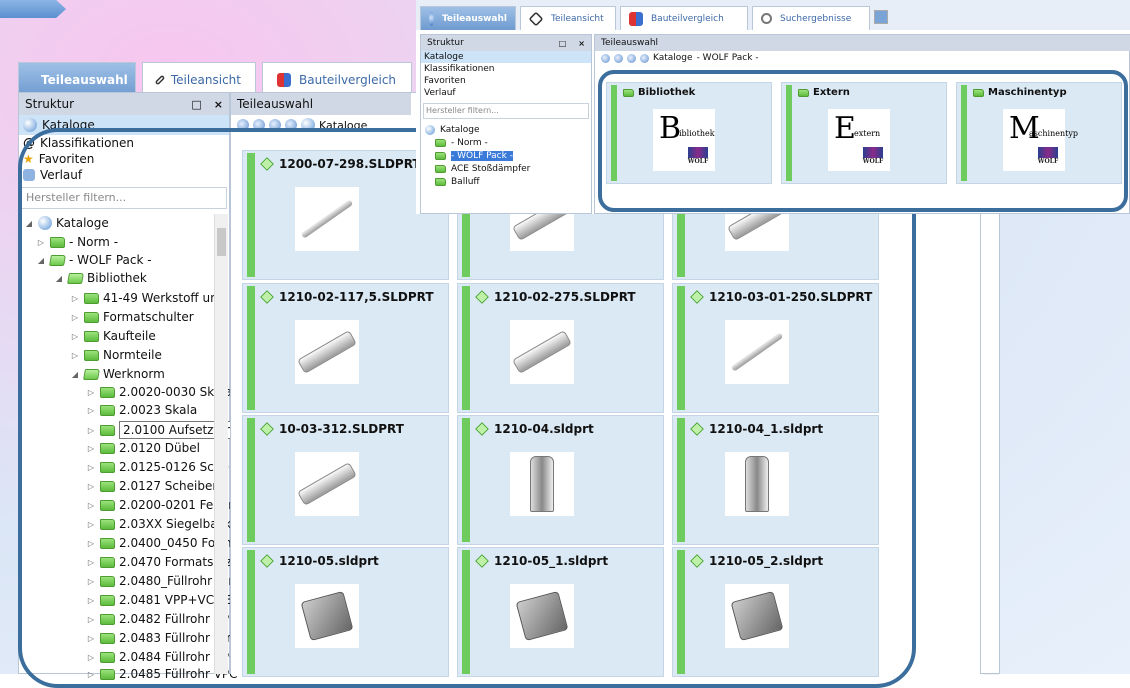 The width and height of the screenshot is (1130, 688). What do you see at coordinates (506, 155) in the screenshot?
I see `inset-tree-item: - WOLF Pack -` at bounding box center [506, 155].